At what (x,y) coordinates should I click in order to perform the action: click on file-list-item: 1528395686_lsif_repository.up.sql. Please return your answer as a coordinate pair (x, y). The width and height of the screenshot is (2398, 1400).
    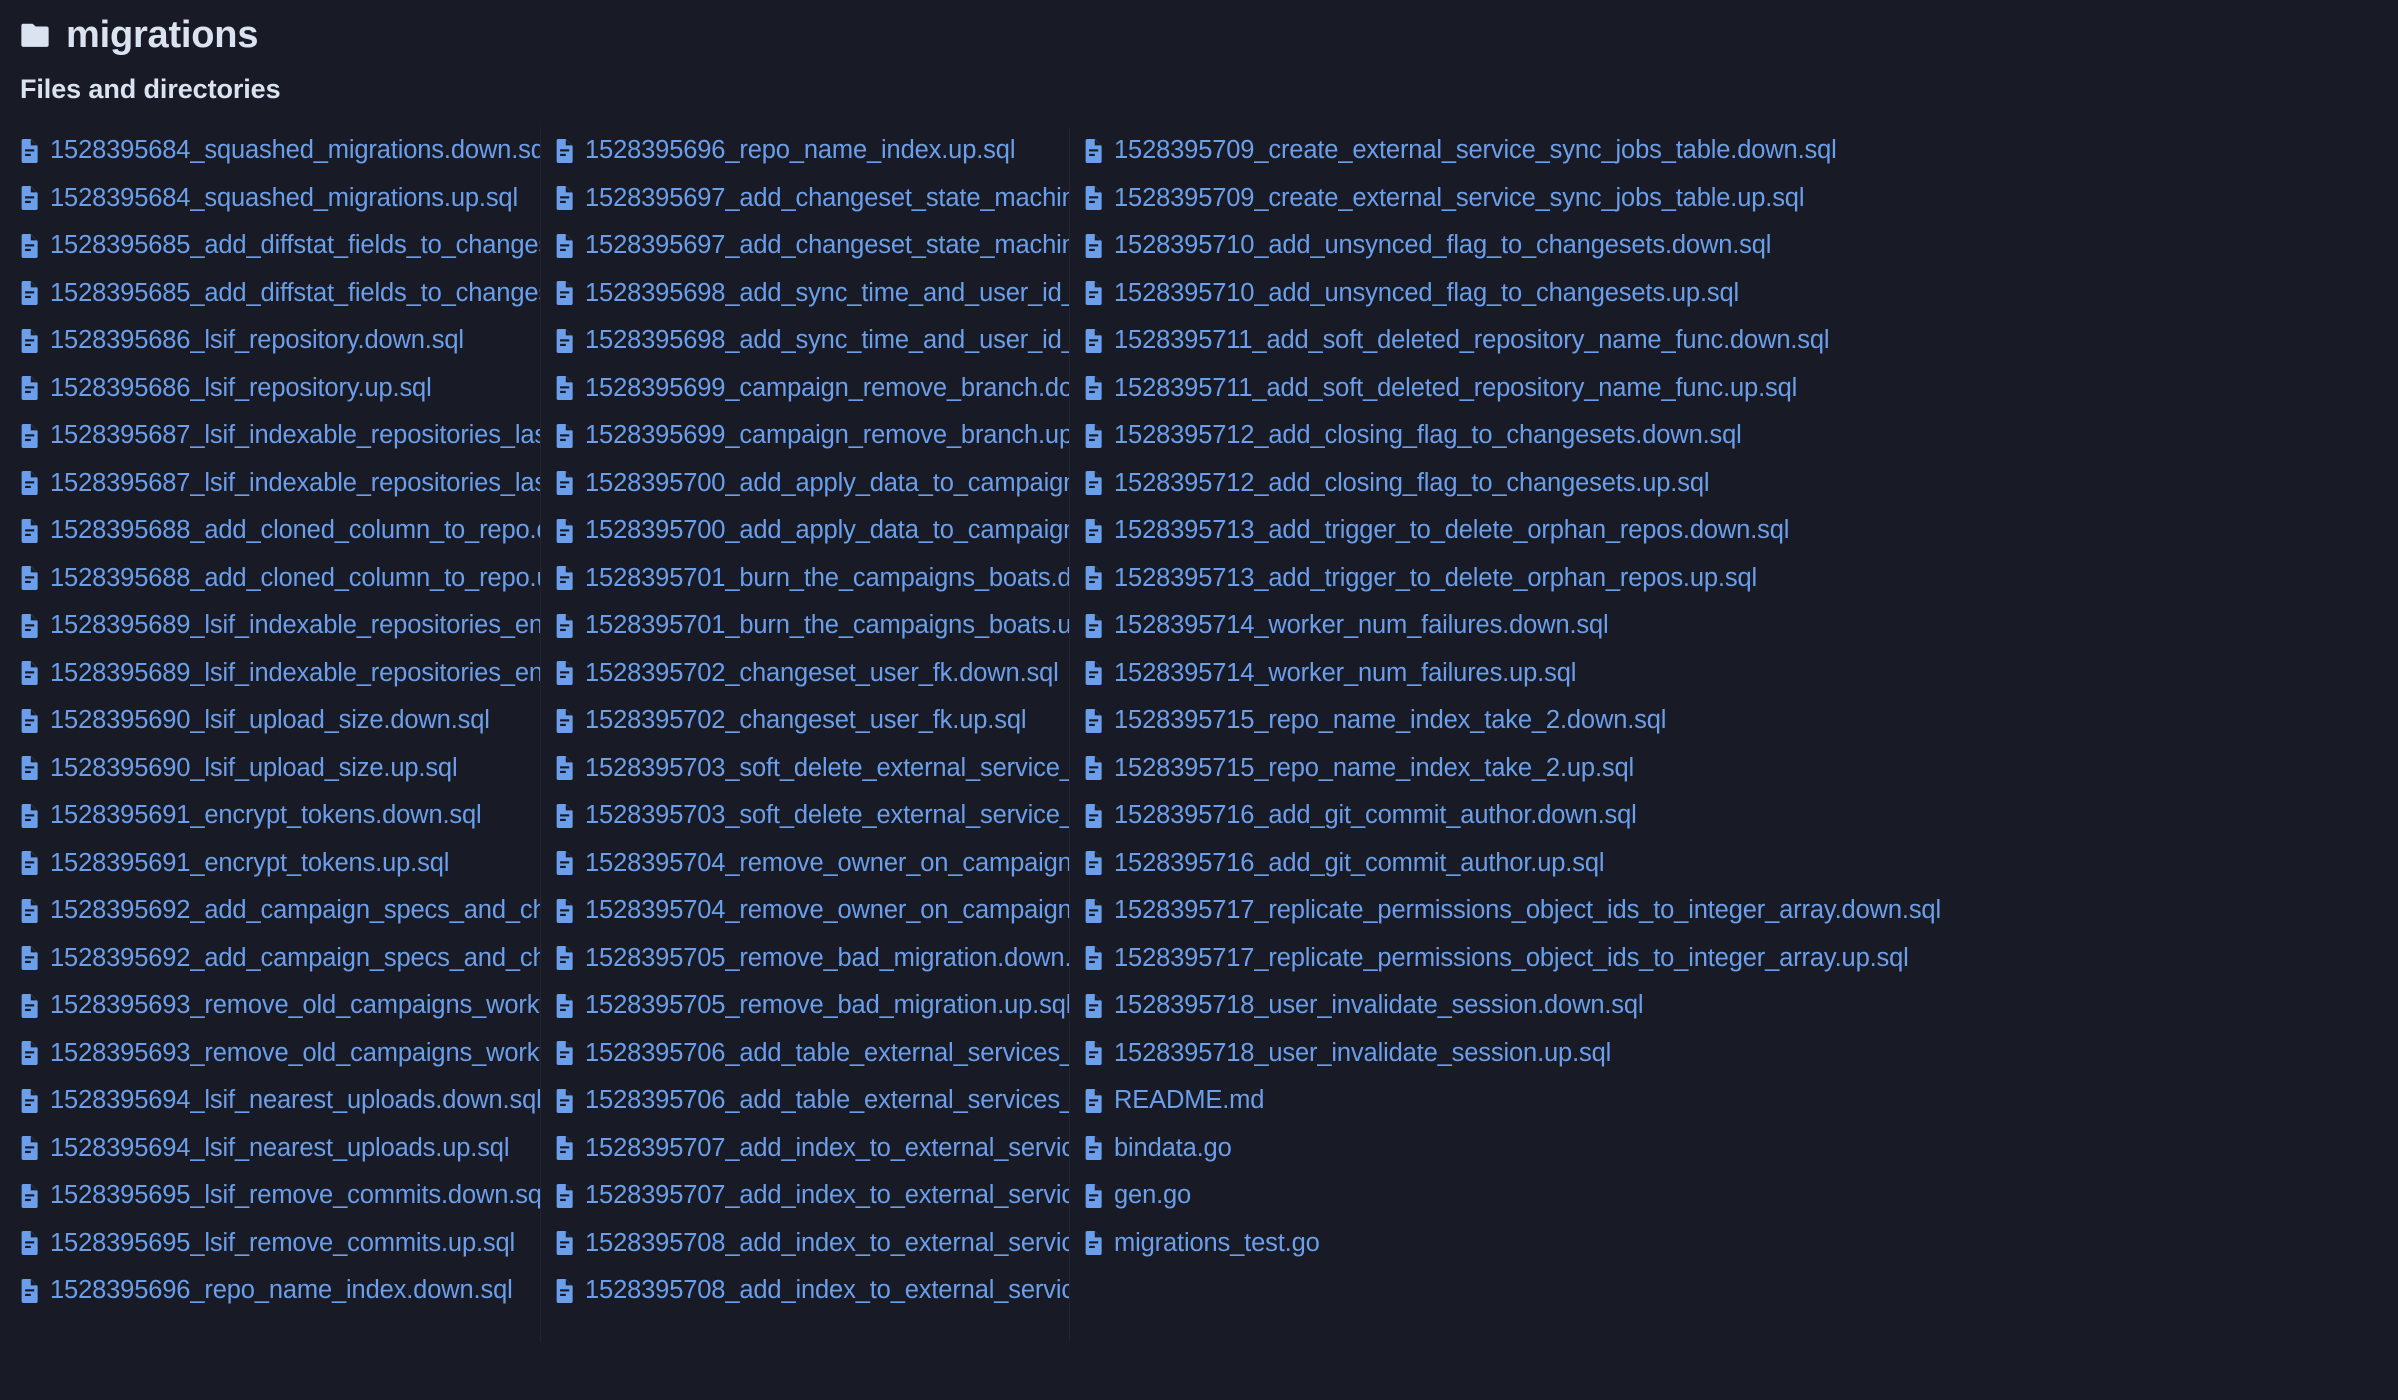
    Looking at the image, I should click on (279, 389).